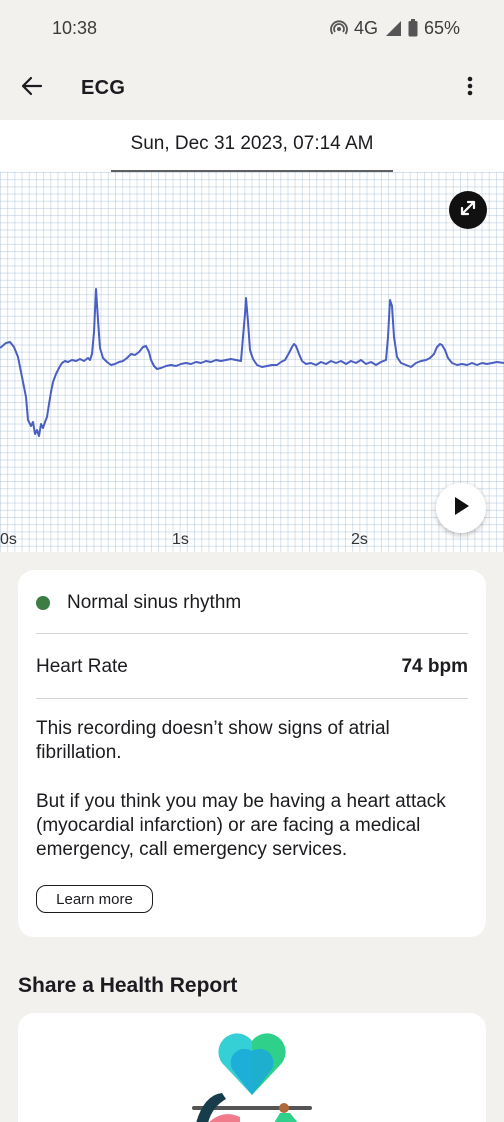  Describe the element at coordinates (252, 88) in the screenshot. I see `app-bar: ECG` at that location.